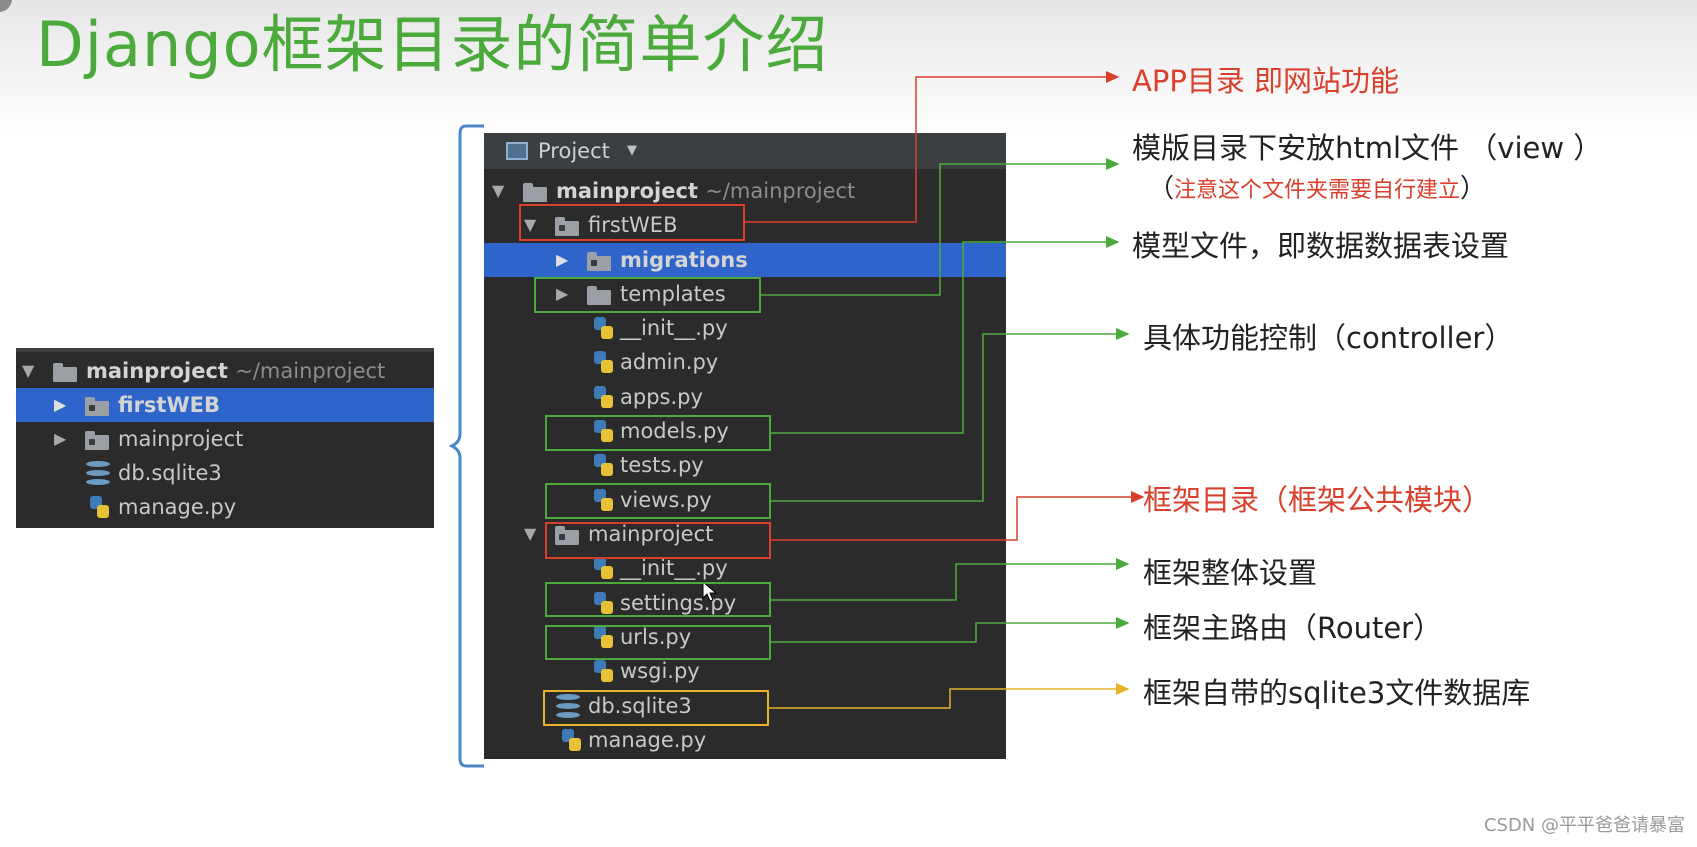 The height and width of the screenshot is (847, 1697). What do you see at coordinates (1317, 500) in the screenshot?
I see `annotation-framework-dir: 框架目录（框架公共模块）` at bounding box center [1317, 500].